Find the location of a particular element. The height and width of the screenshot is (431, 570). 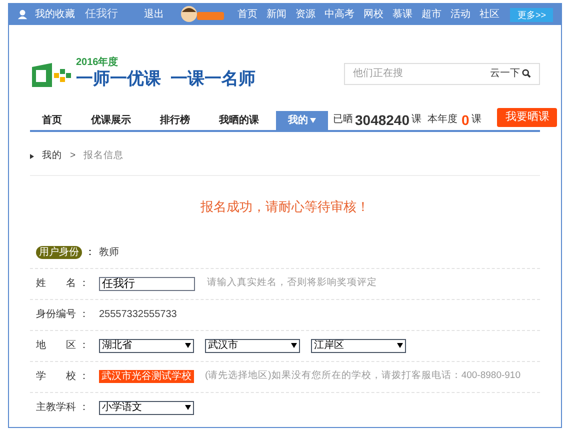

name-input: 任我行 is located at coordinates (147, 283).